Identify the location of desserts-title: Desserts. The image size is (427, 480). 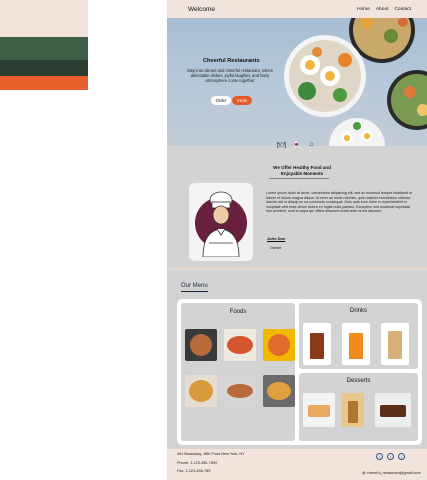
(358, 381).